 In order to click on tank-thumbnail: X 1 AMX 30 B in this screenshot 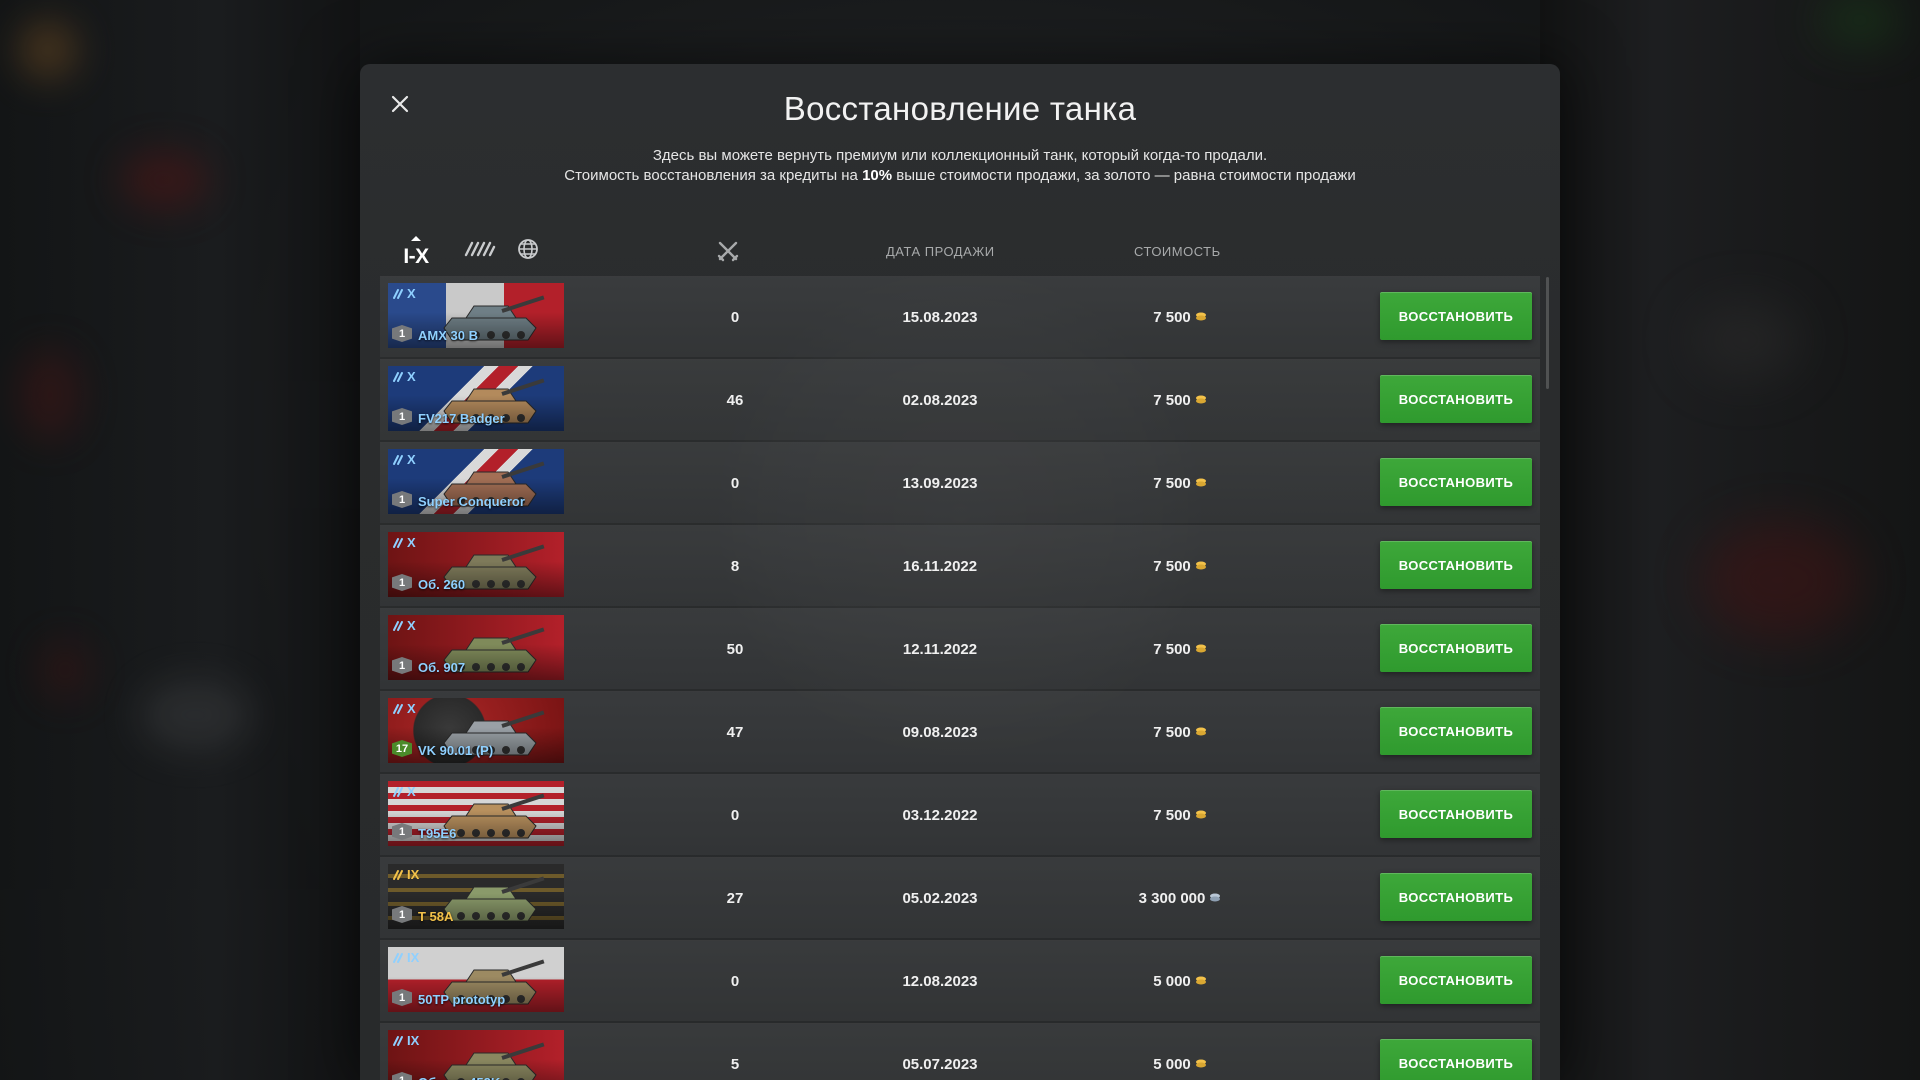, I will do `click(476, 315)`.